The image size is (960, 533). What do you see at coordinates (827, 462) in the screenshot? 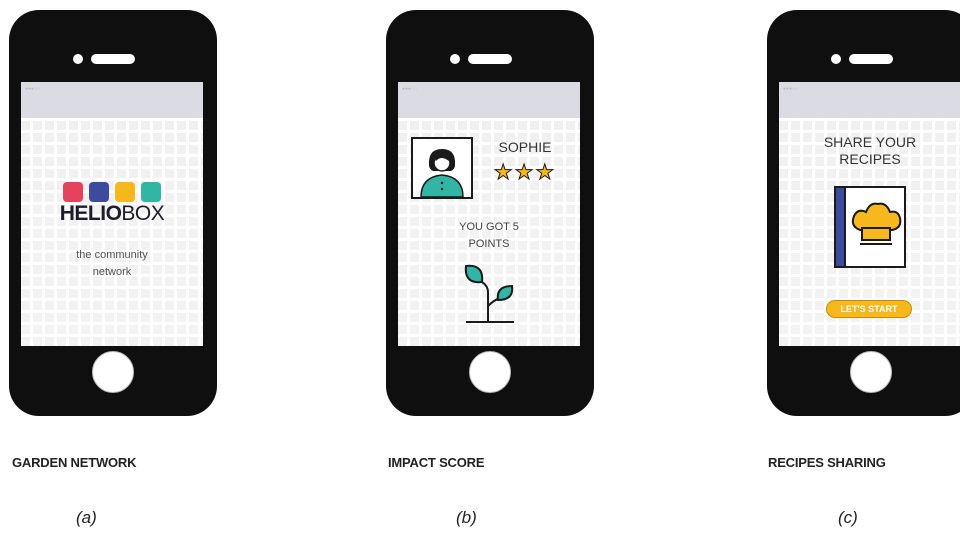
I see `caption-recipes-sharing: RECIPES SHARING` at bounding box center [827, 462].